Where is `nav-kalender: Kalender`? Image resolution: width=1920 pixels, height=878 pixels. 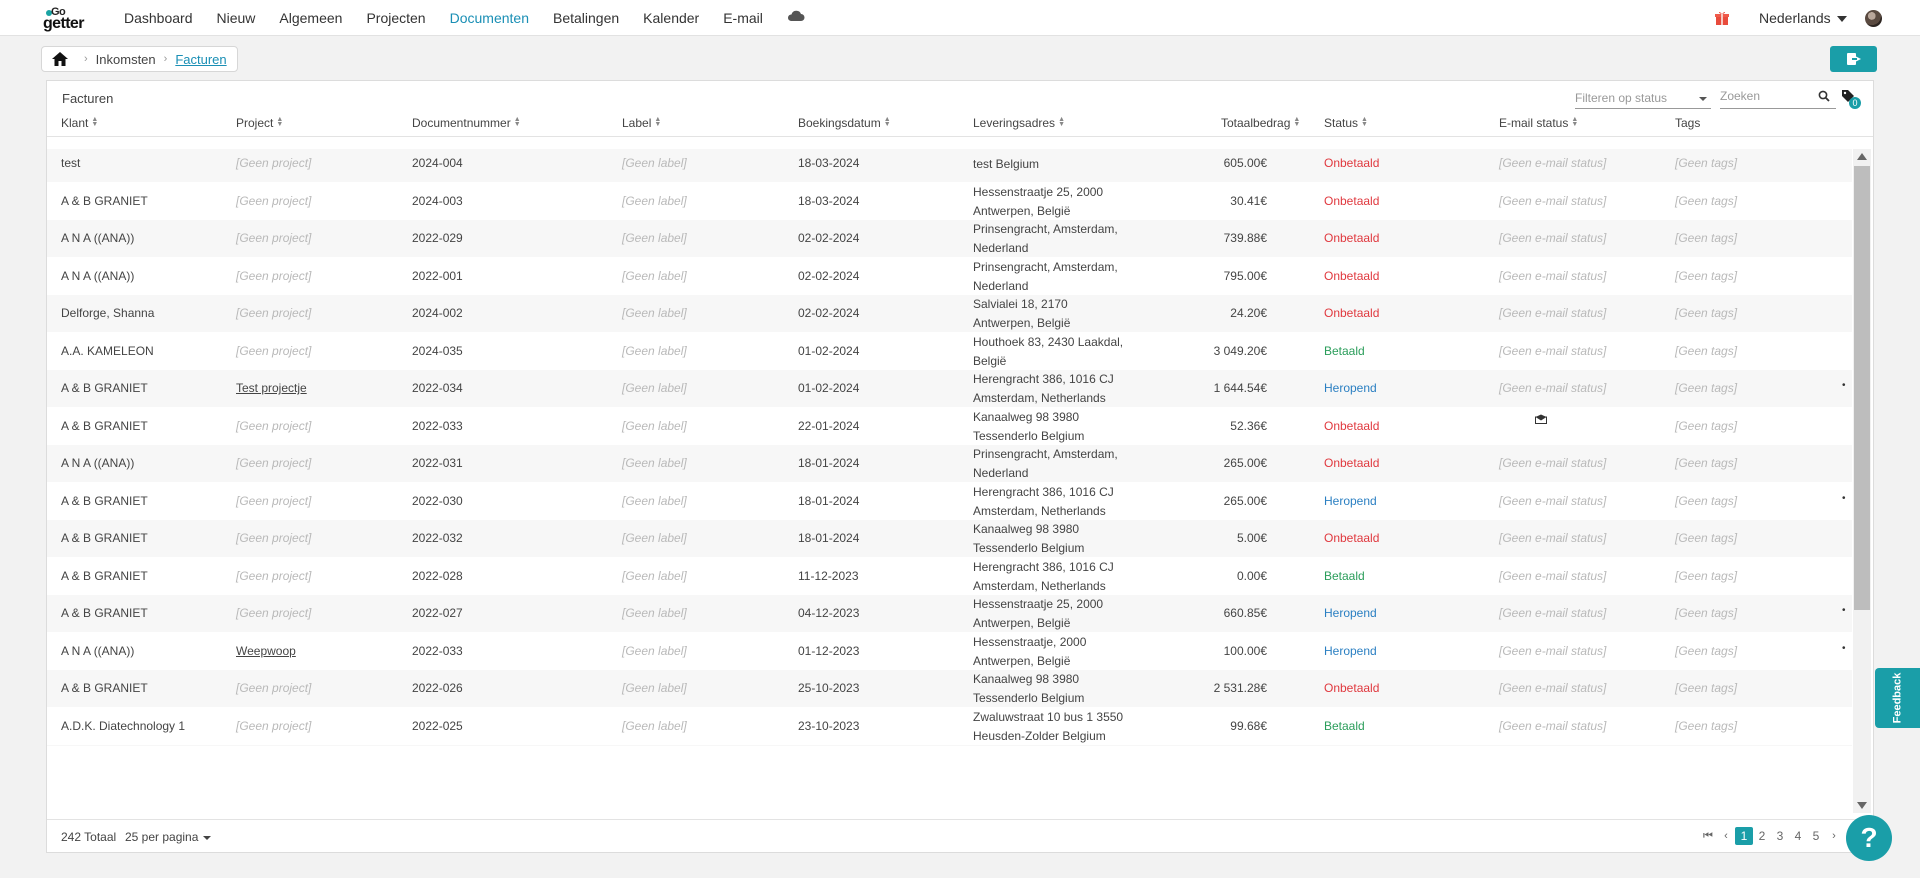
nav-kalender: Kalender is located at coordinates (671, 18).